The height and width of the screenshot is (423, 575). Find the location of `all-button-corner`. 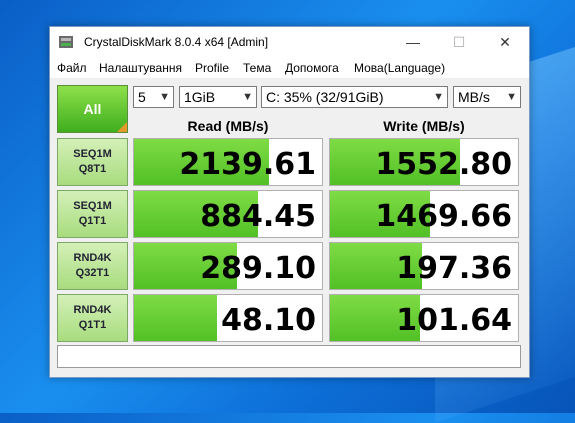

all-button-corner is located at coordinates (122, 127).